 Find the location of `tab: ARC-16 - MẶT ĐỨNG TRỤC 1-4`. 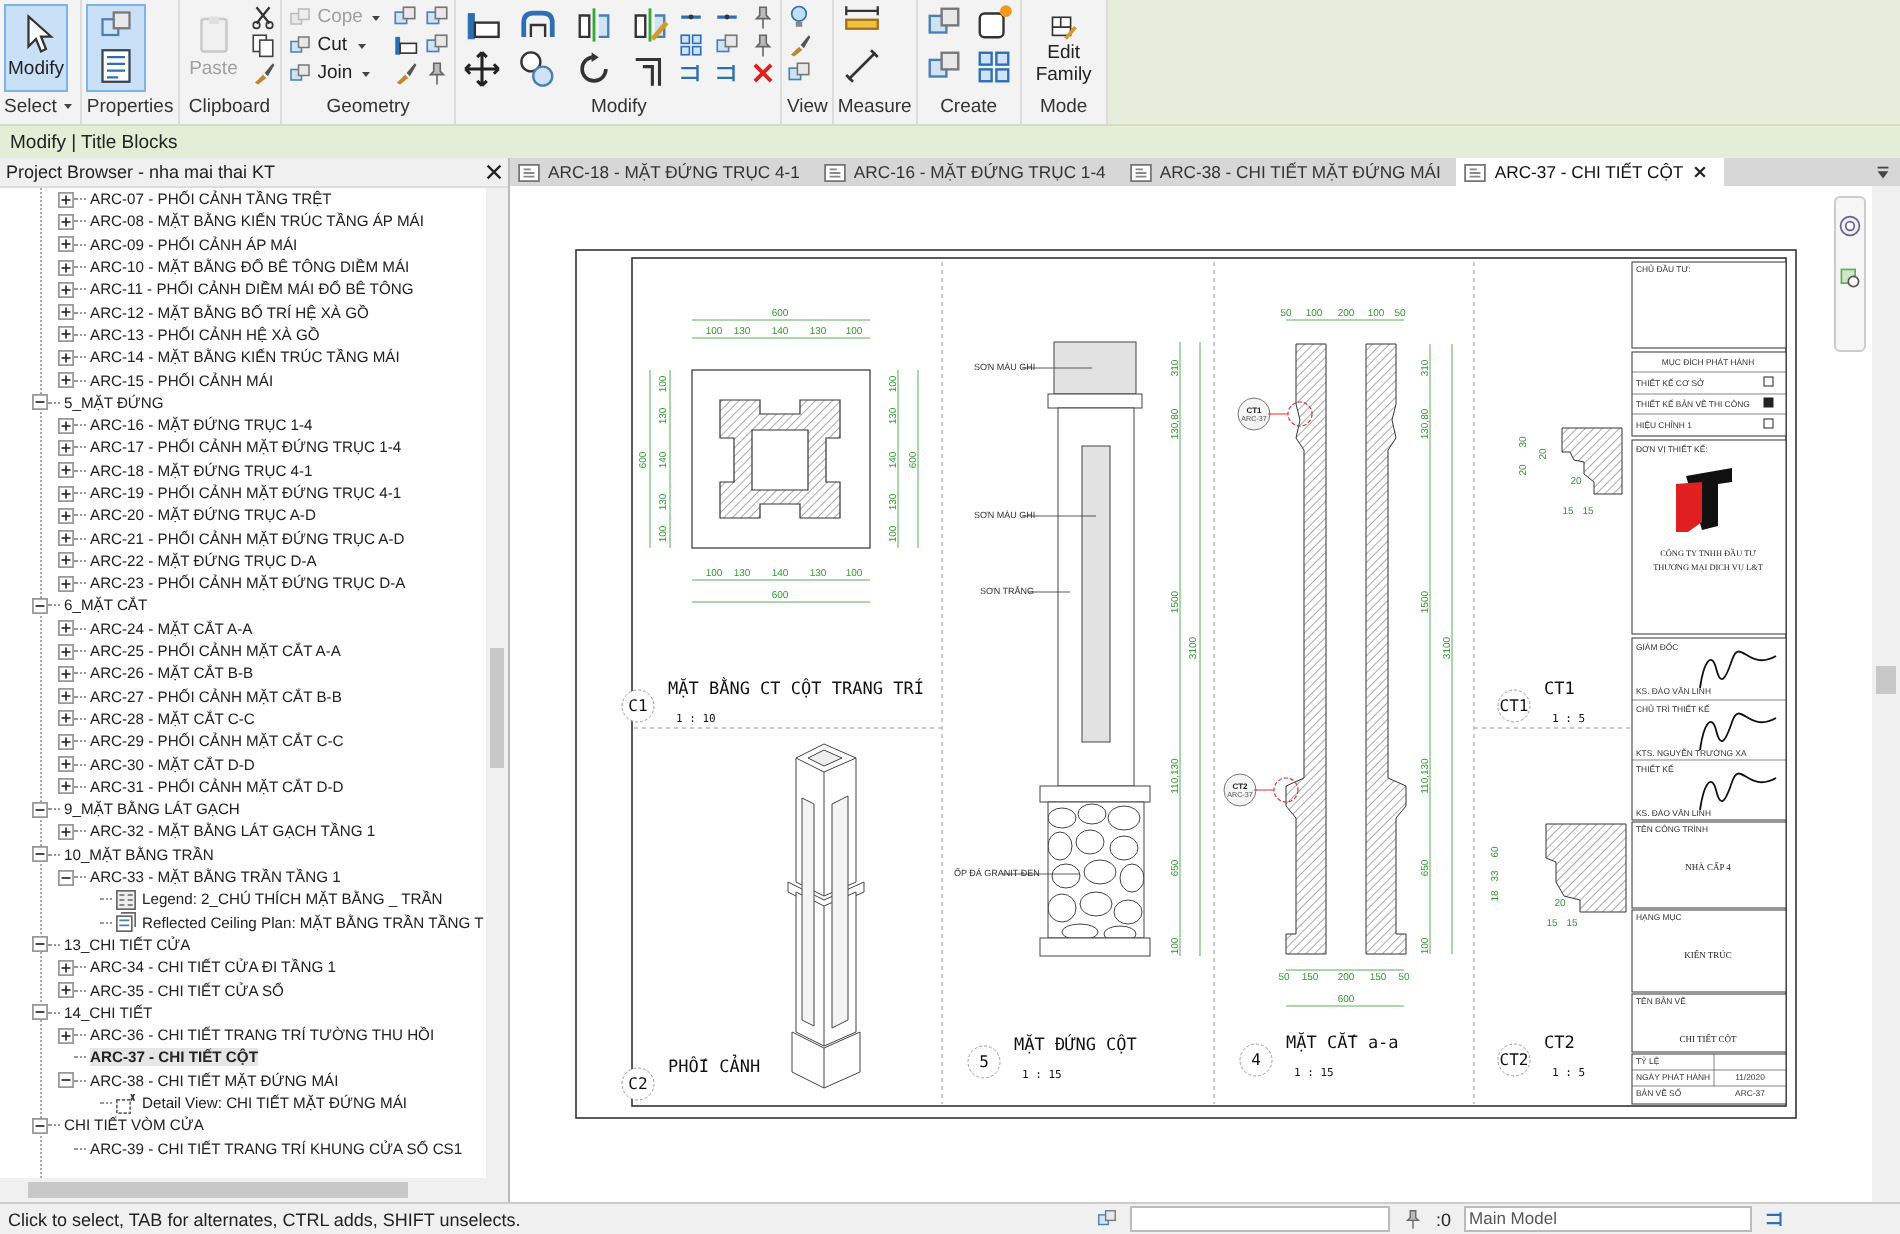

tab: ARC-16 - MẶT ĐỨNG TRỤC 1-4 is located at coordinates (968, 172).